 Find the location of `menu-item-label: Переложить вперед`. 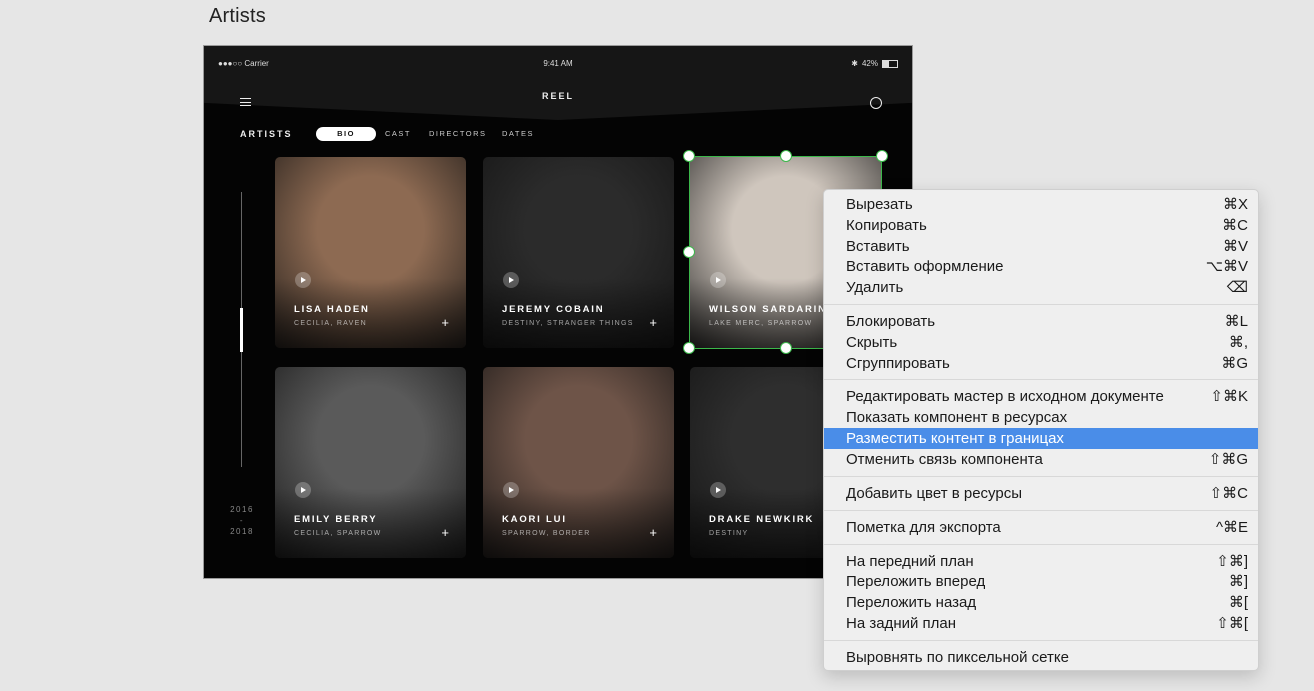

menu-item-label: Переложить вперед is located at coordinates (916, 581).